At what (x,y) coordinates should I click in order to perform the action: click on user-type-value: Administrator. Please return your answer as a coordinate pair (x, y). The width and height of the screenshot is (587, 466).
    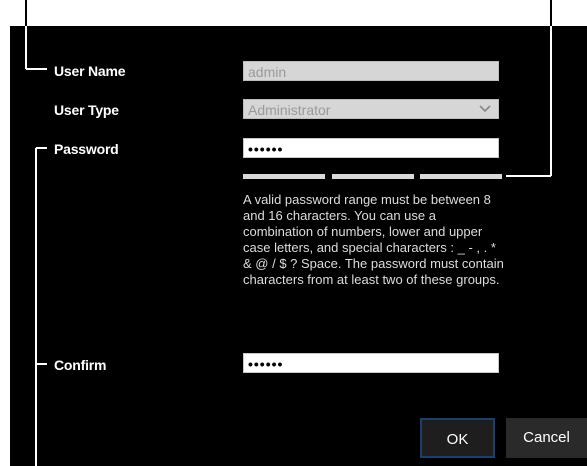
    Looking at the image, I should click on (289, 110).